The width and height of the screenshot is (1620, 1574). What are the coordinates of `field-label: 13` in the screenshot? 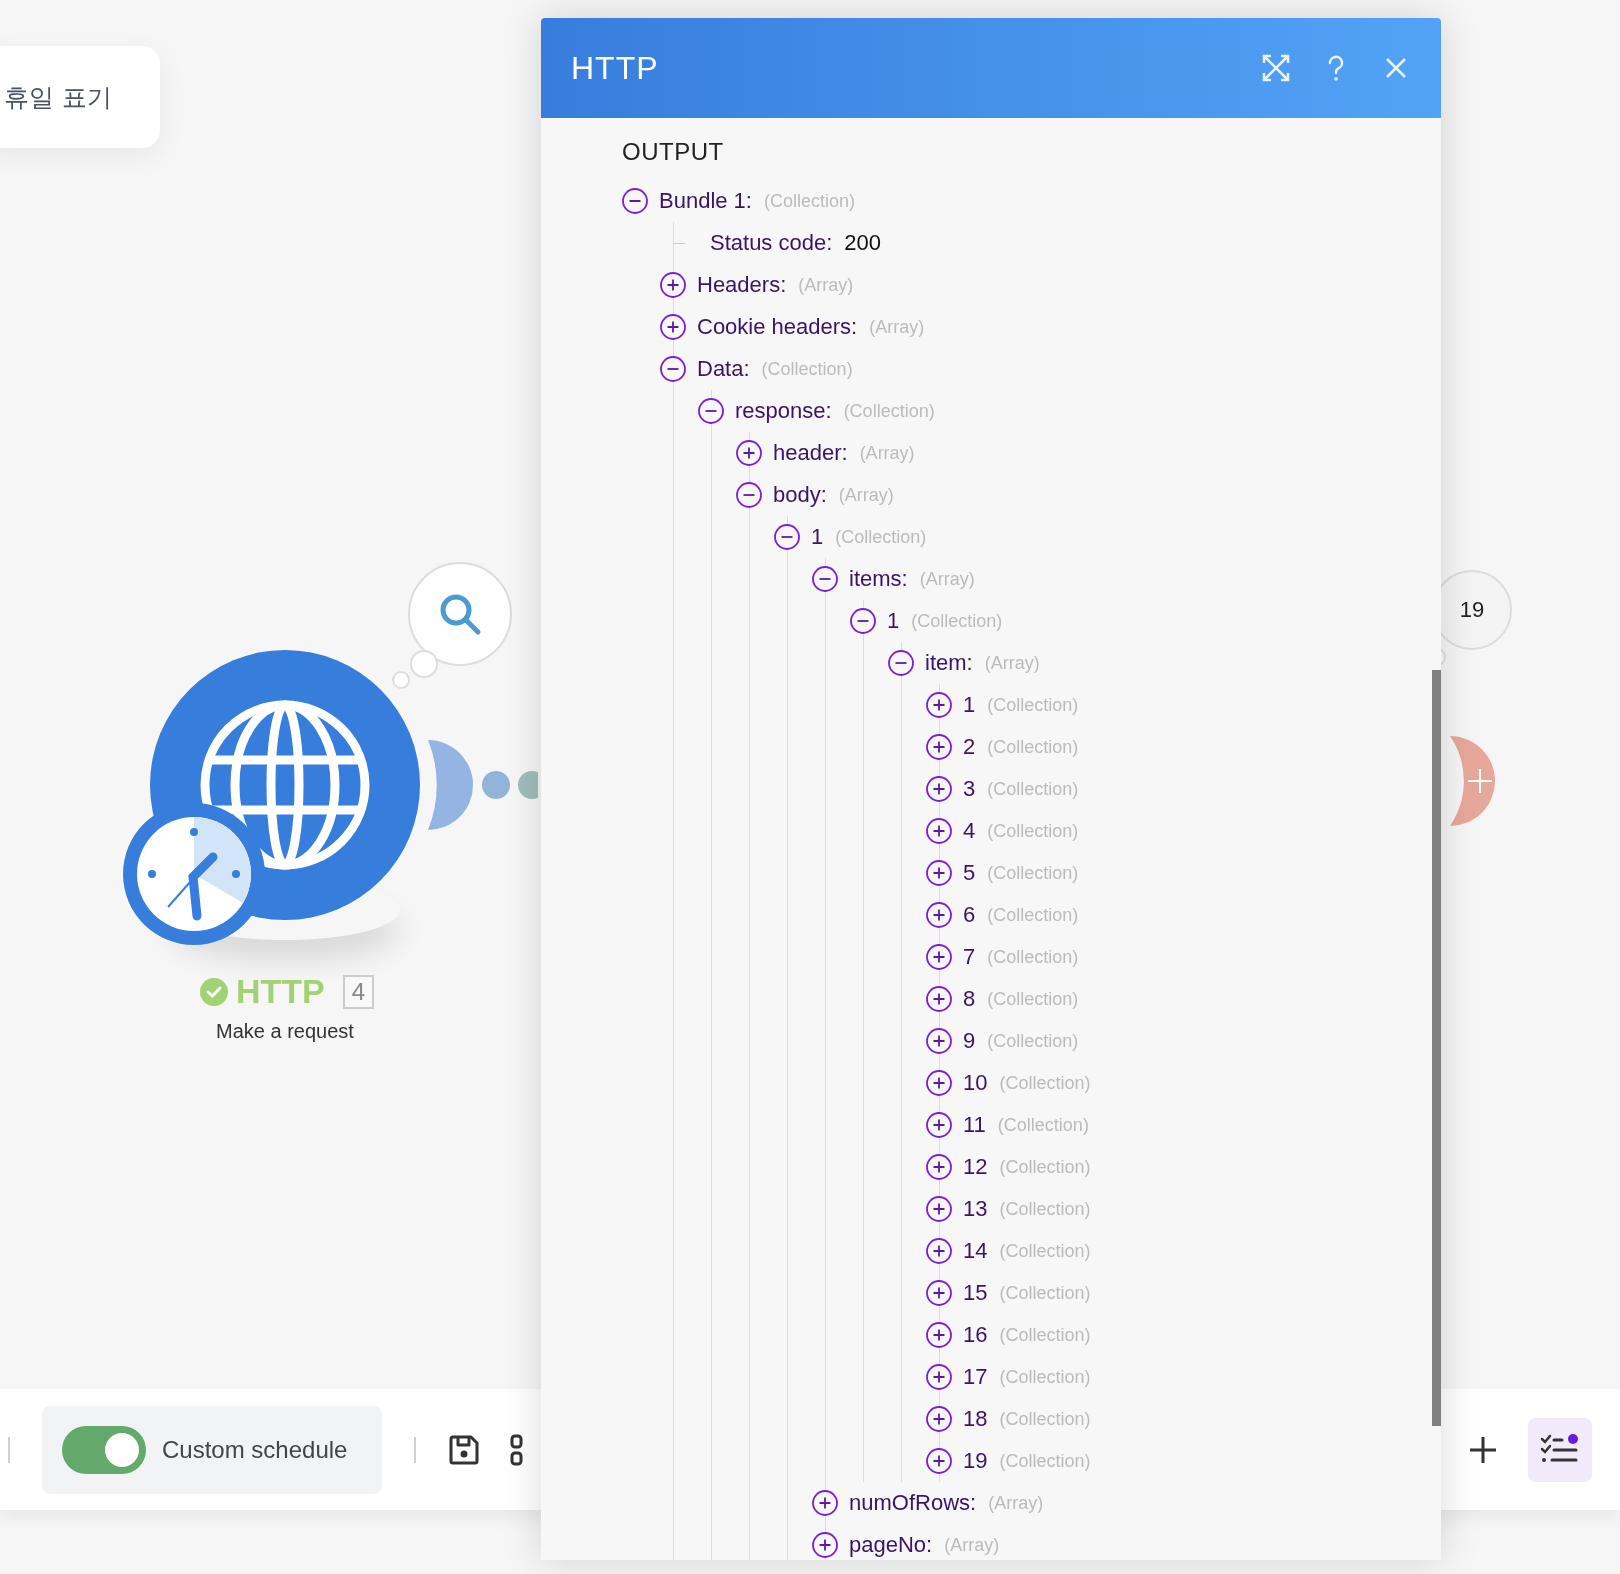 It's located at (975, 1209).